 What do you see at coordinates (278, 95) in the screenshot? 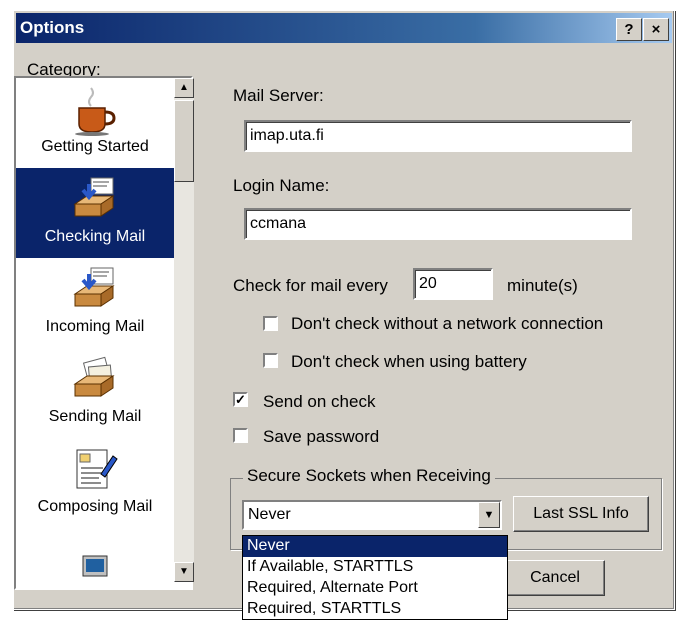
I see `mail-server-label: Mail Server:` at bounding box center [278, 95].